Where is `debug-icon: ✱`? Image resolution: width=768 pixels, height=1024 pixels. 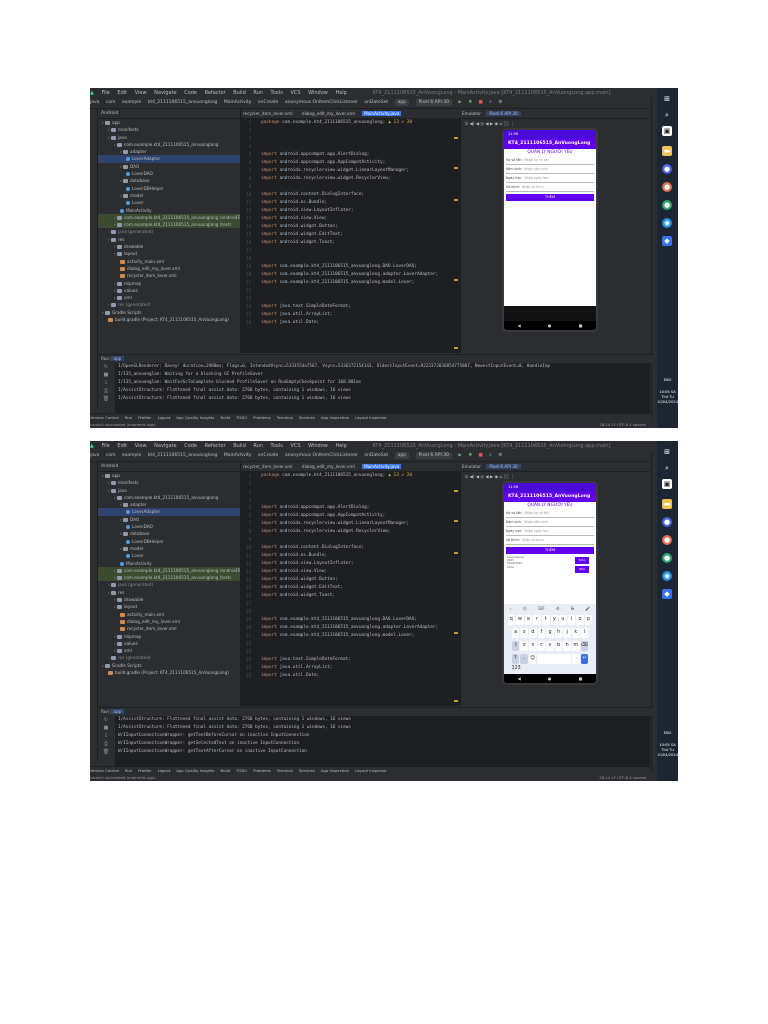
debug-icon: ✱ is located at coordinates (470, 455).